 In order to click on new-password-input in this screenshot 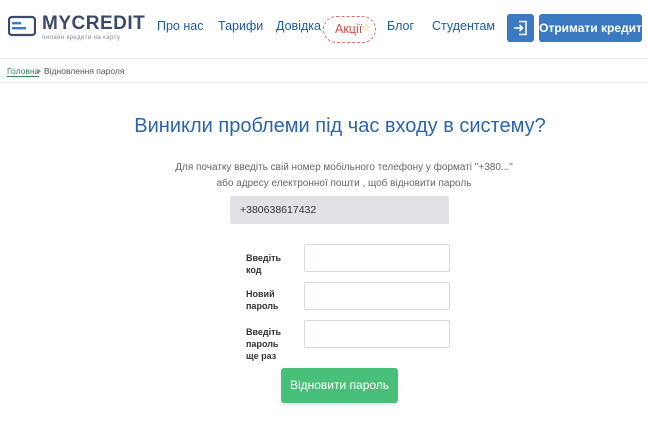, I will do `click(377, 296)`.